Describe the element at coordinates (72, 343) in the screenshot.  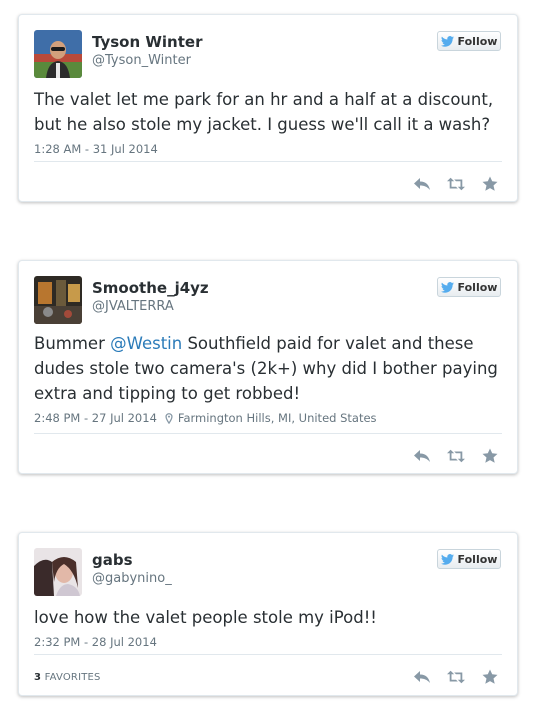
I see `tweet-text-part: Bummer` at that location.